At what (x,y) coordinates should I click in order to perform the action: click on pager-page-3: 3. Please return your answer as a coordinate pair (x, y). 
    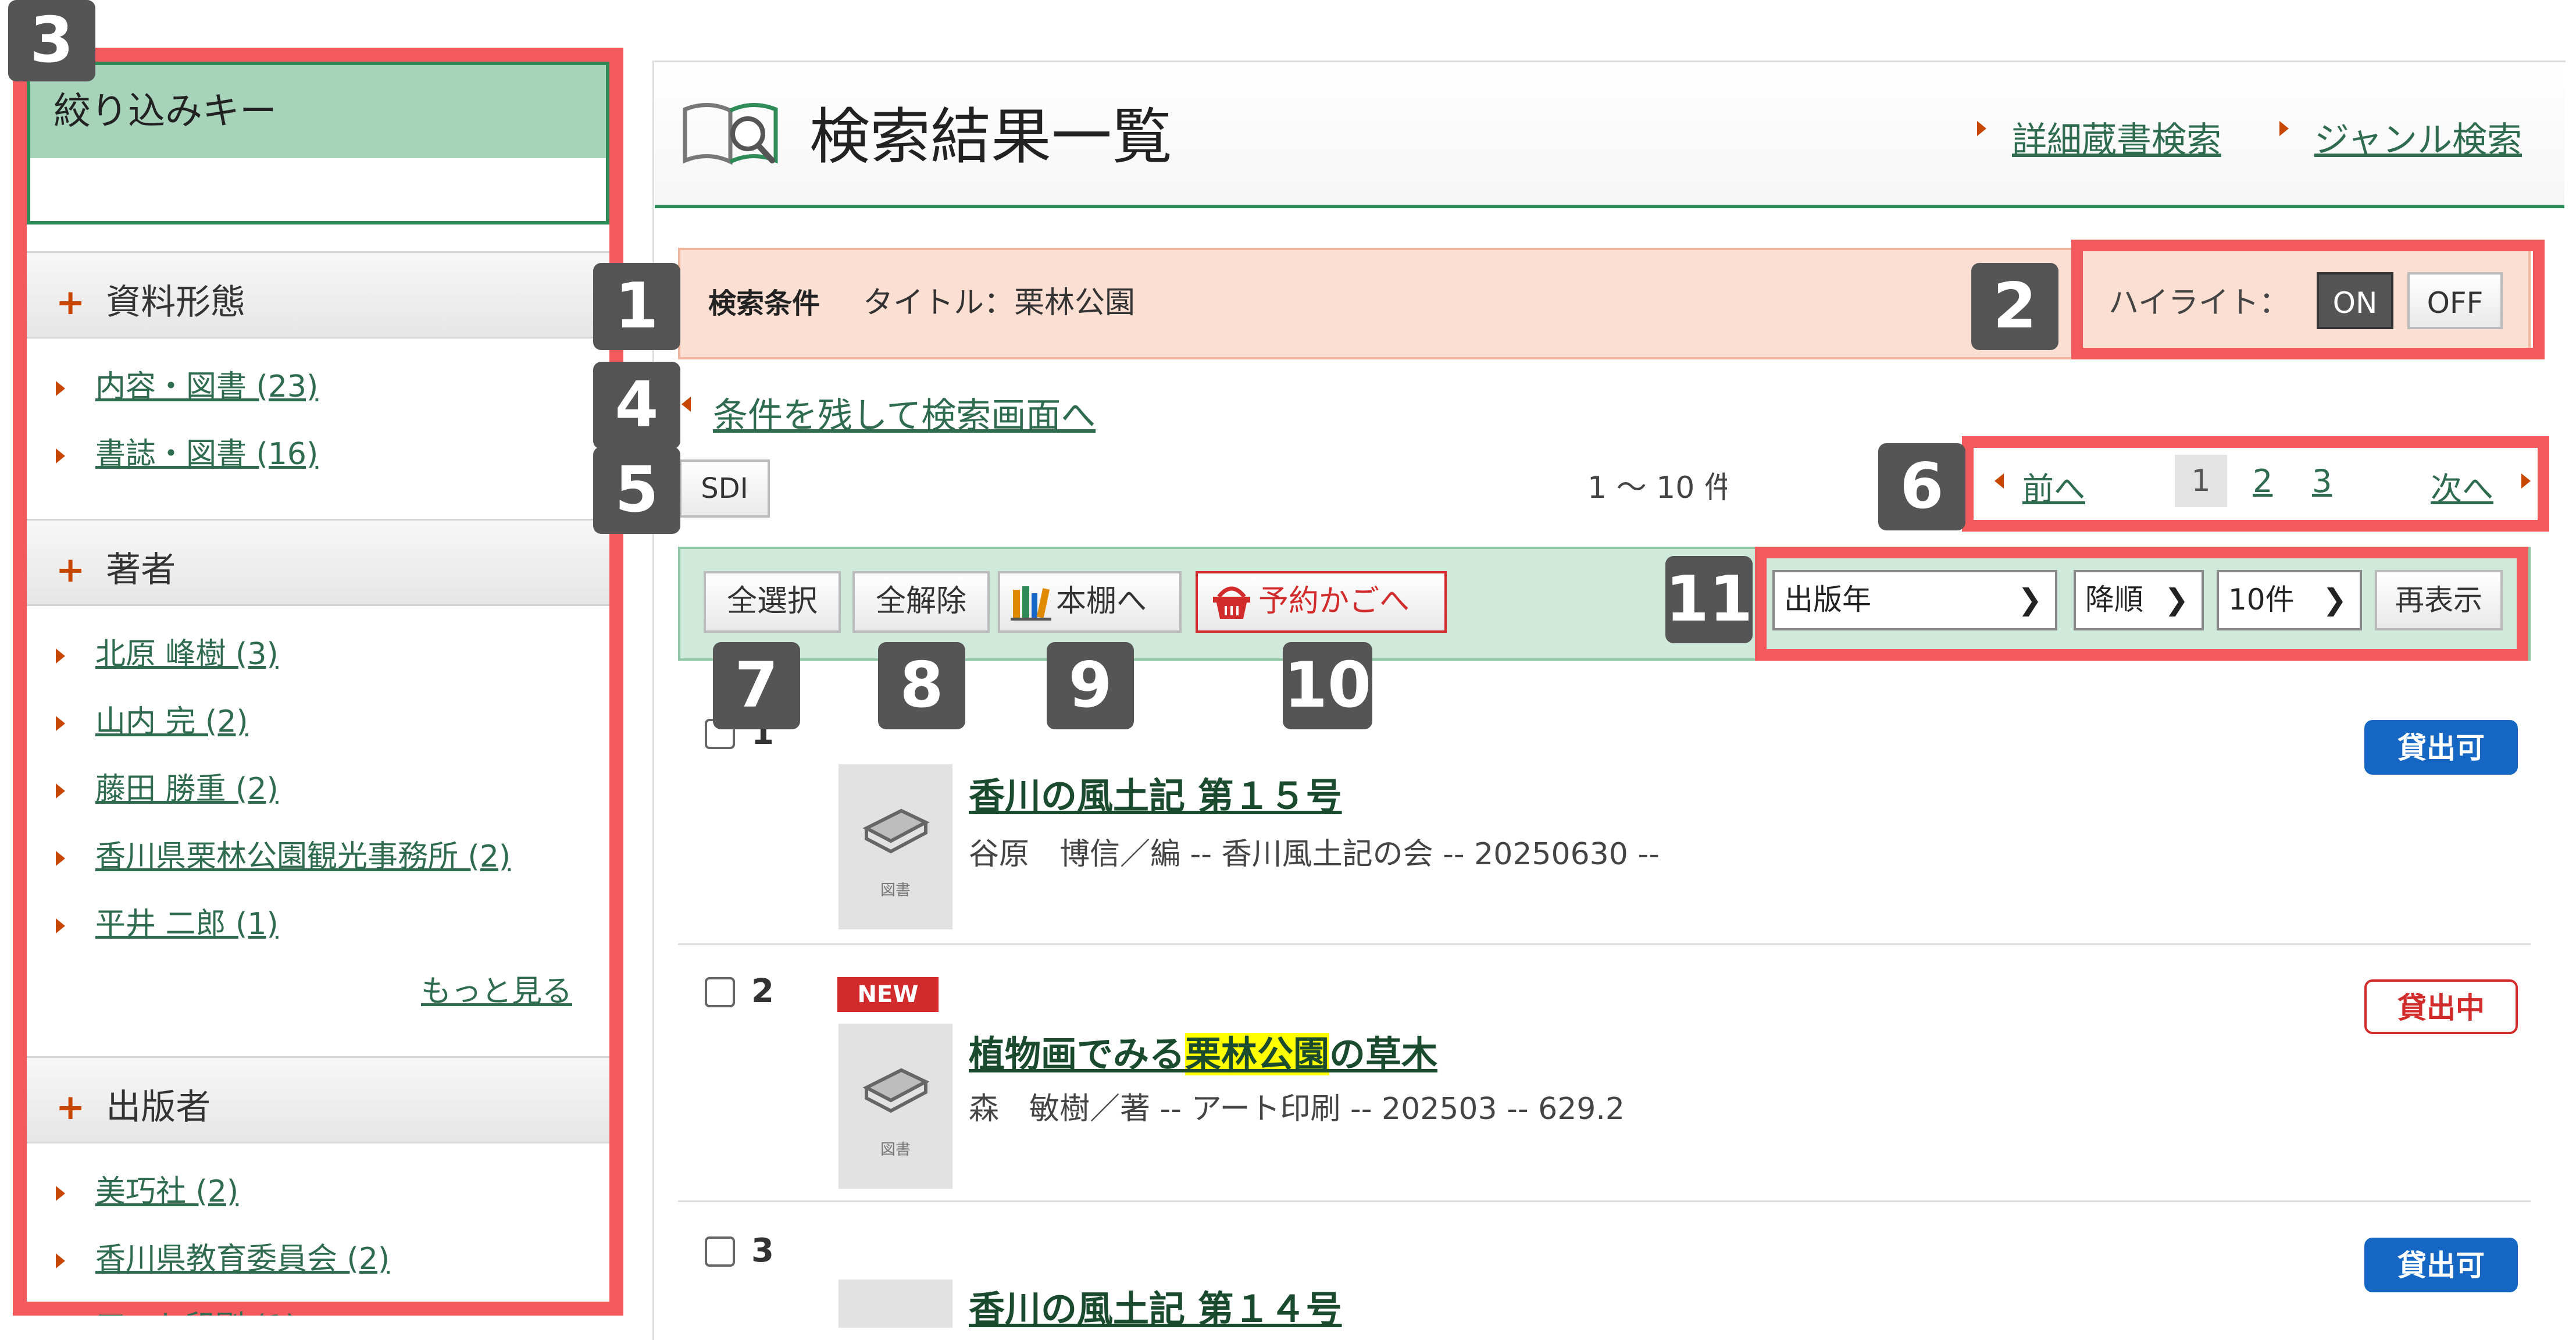
    Looking at the image, I should click on (2322, 481).